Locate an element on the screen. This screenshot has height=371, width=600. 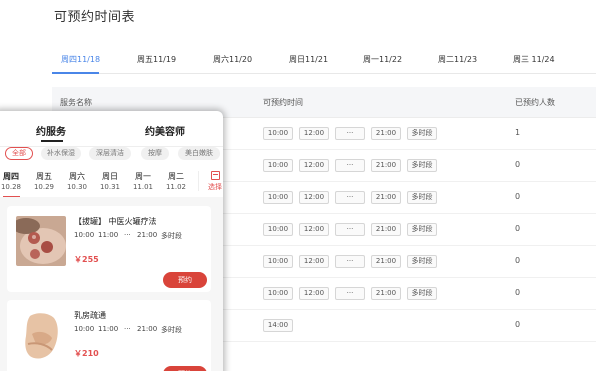
date-cell: 周六 10.30 is located at coordinates (77, 181).